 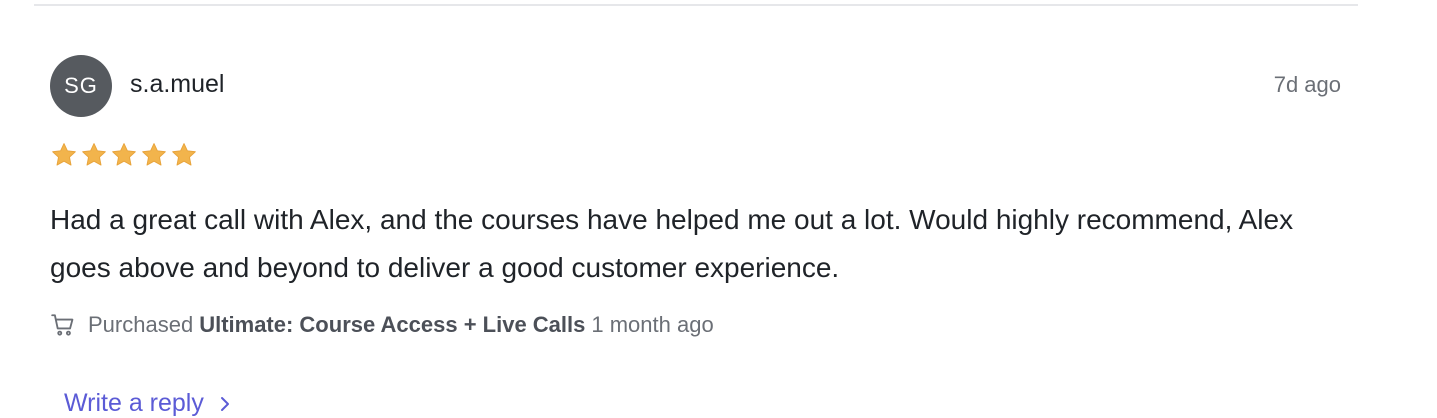 What do you see at coordinates (392, 324) in the screenshot?
I see `purchased-product: Ultimate: Course Access + Live Calls` at bounding box center [392, 324].